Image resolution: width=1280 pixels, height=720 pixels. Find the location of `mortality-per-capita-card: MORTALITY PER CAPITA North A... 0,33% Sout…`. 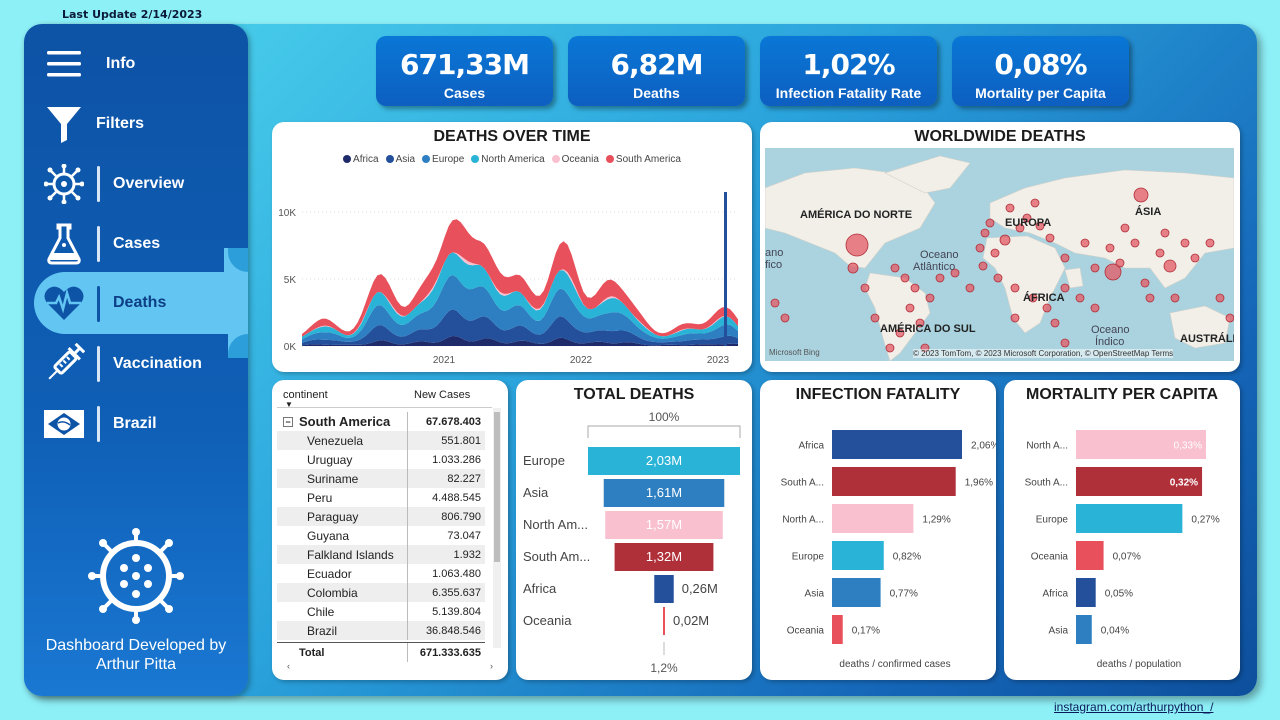

mortality-per-capita-card: MORTALITY PER CAPITA North A... 0,33% Sout… is located at coordinates (1122, 530).